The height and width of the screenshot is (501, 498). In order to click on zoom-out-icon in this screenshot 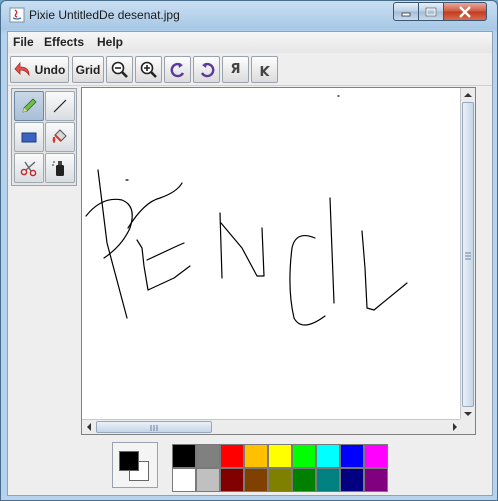, I will do `click(119, 69)`.